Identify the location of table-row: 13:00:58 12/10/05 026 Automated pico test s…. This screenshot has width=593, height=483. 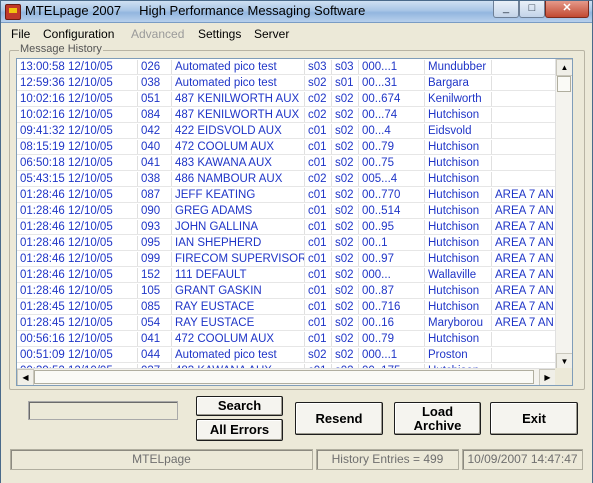
(286, 67).